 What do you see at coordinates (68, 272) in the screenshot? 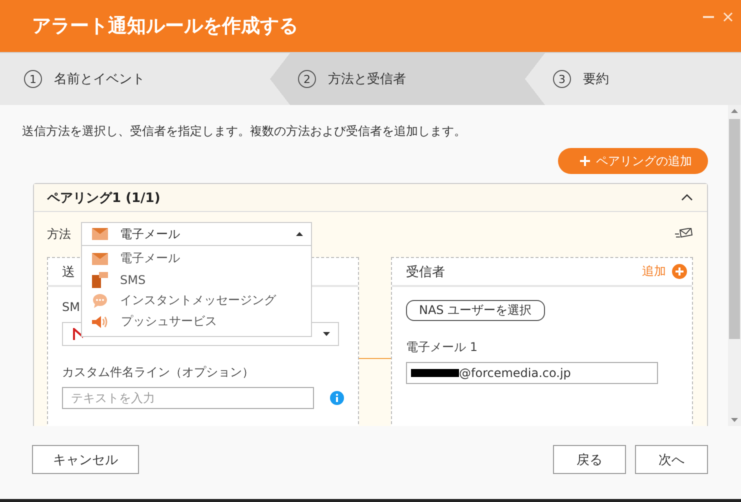
I see `sender-title: 送` at bounding box center [68, 272].